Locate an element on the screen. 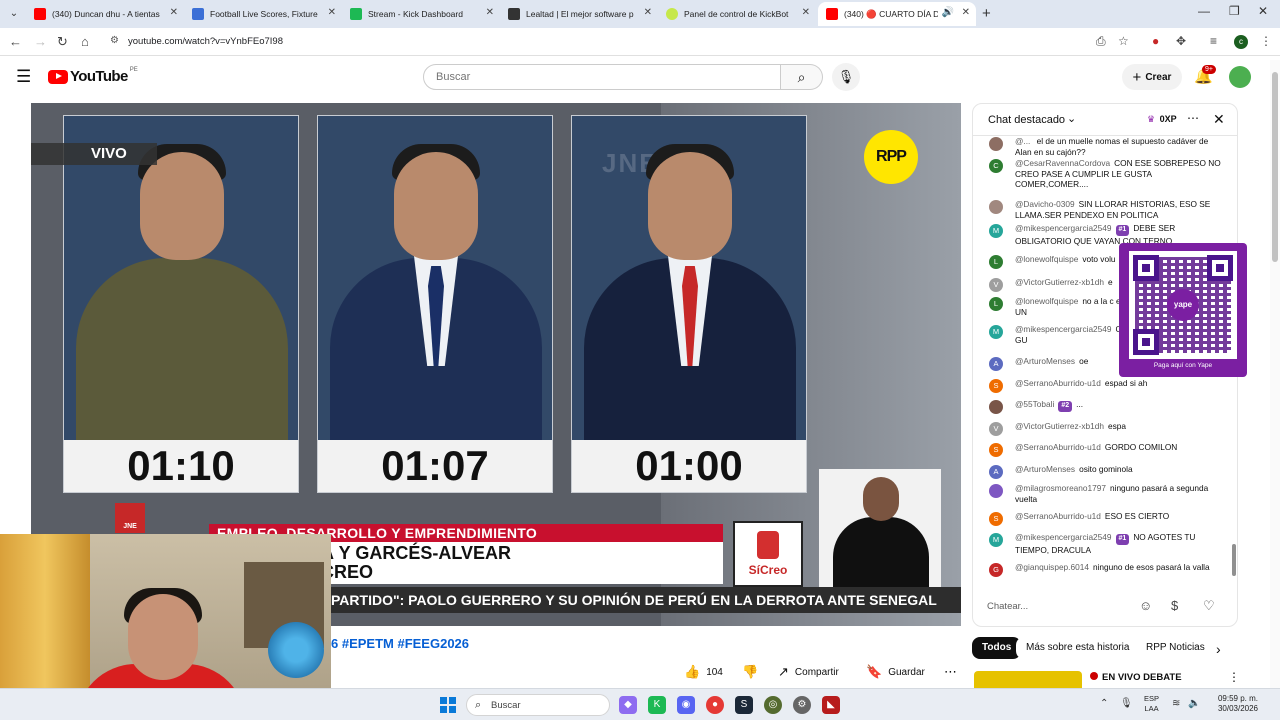 This screenshot has width=1280, height=720. extensions-puzzle-icon: ✥ is located at coordinates (1181, 41).